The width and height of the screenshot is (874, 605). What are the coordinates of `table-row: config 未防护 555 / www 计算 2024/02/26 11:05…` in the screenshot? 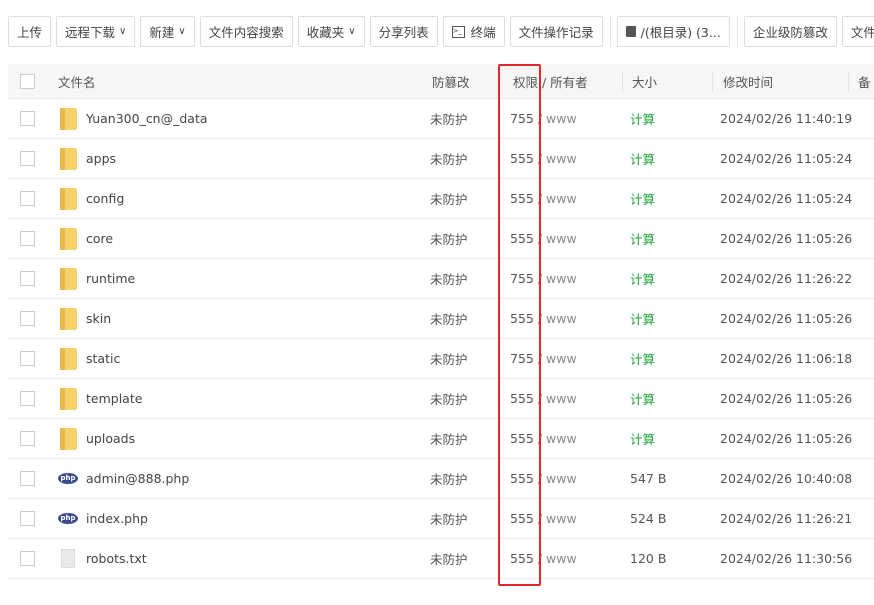 It's located at (441, 199).